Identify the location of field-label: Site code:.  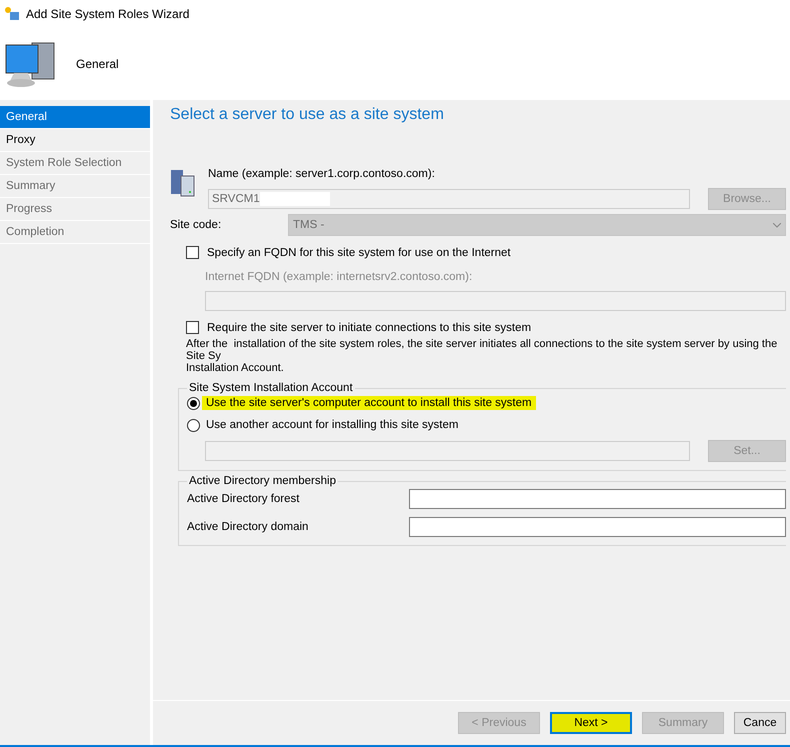
(196, 225).